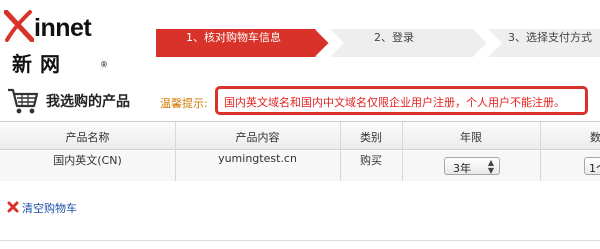 The image size is (600, 249). What do you see at coordinates (13, 207) in the screenshot?
I see `delete-icon` at bounding box center [13, 207].